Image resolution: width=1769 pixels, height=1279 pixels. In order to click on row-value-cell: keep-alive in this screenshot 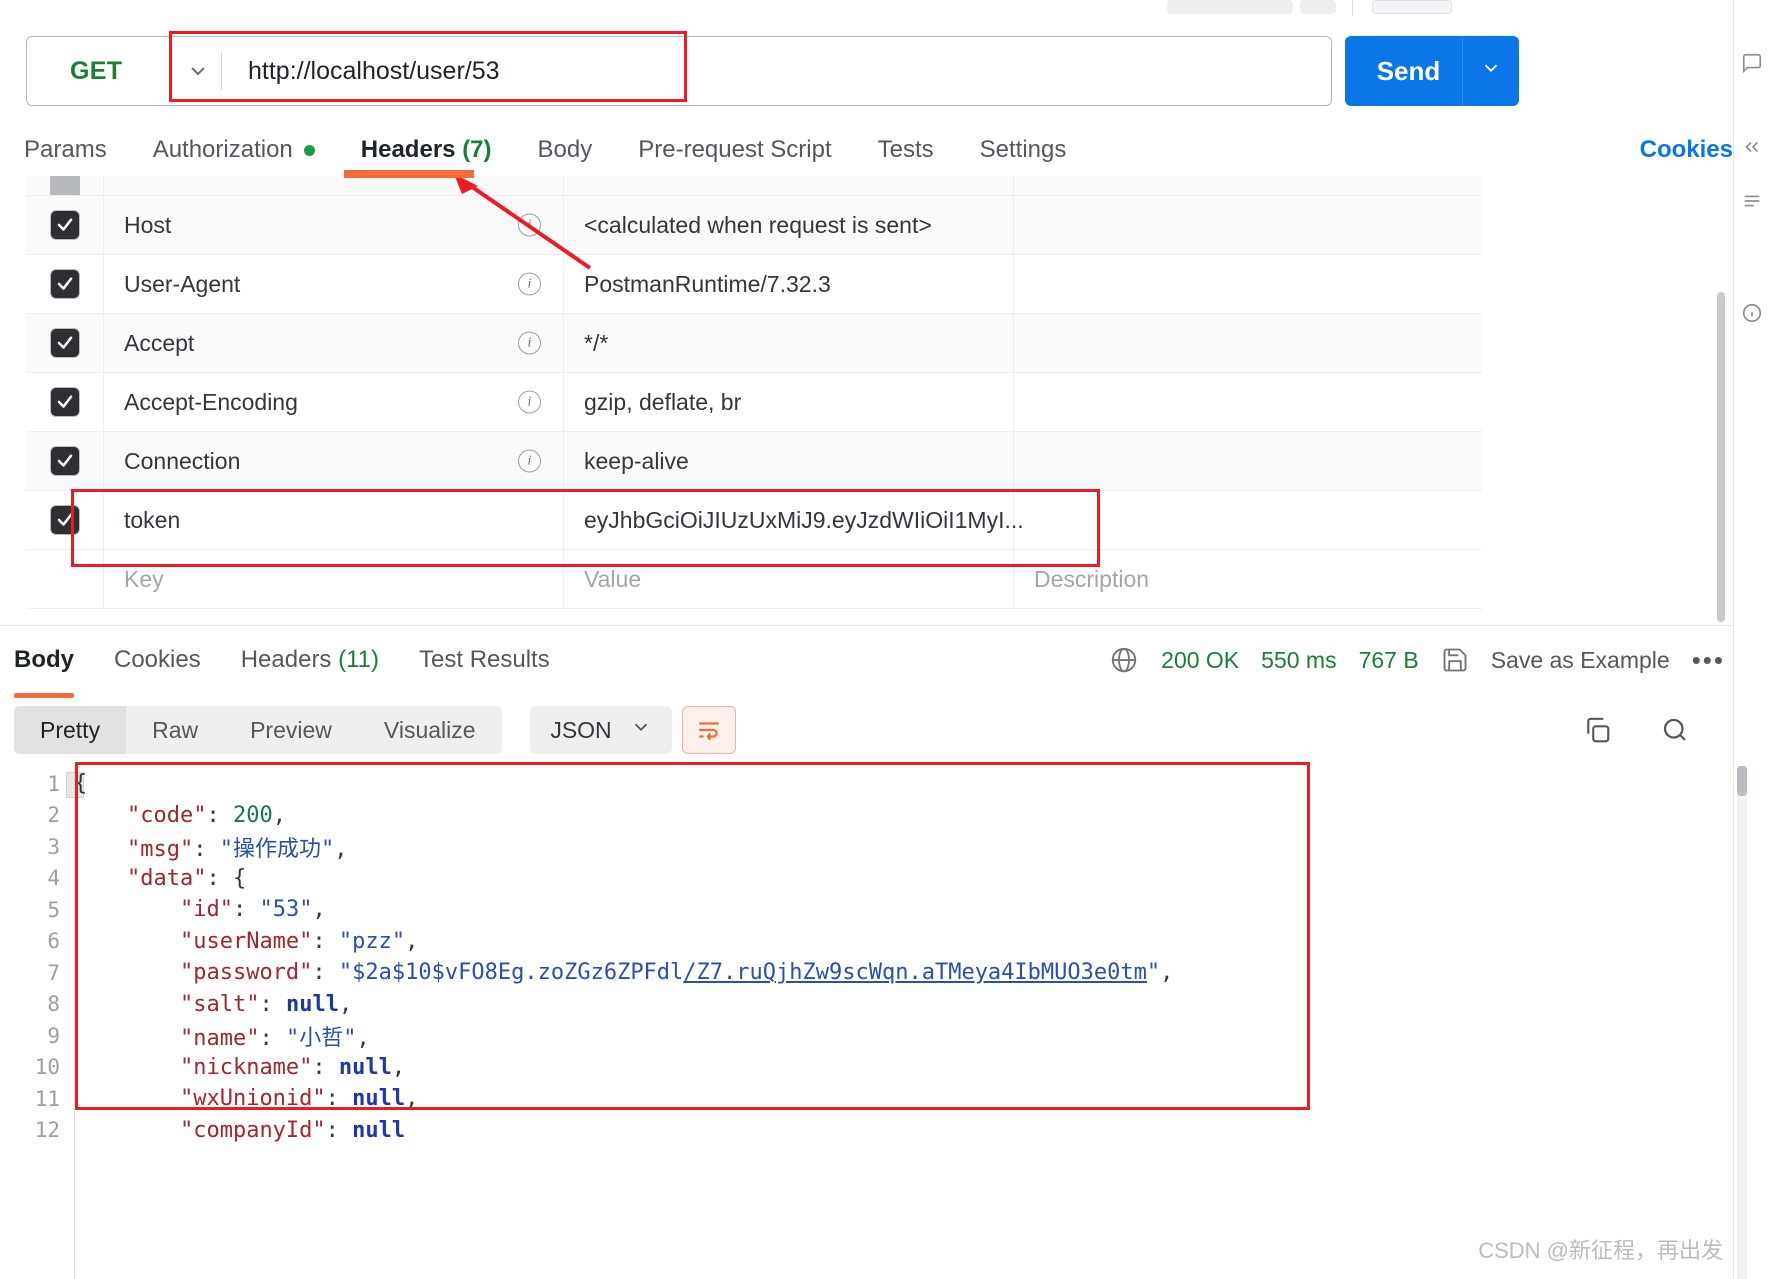, I will do `click(789, 461)`.